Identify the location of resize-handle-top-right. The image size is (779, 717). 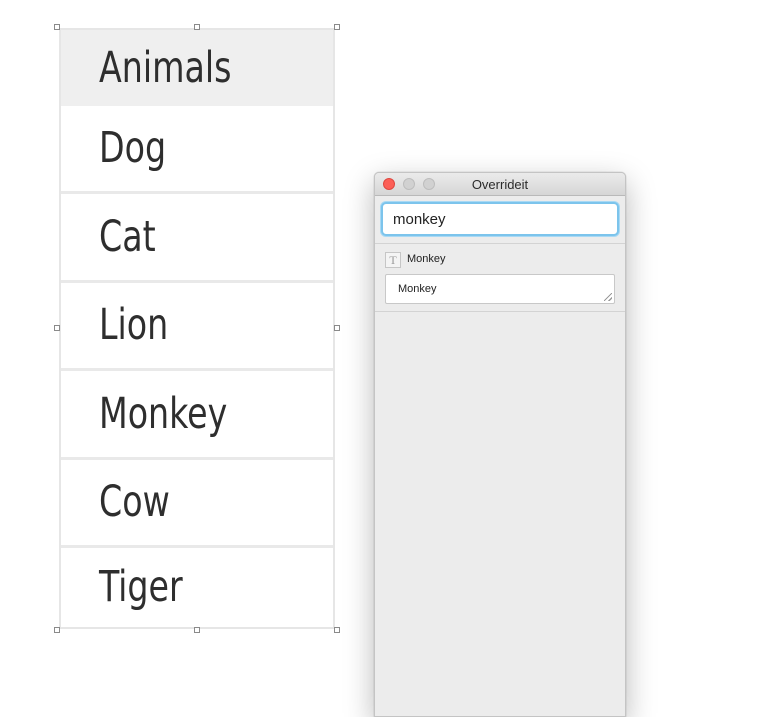
(337, 27).